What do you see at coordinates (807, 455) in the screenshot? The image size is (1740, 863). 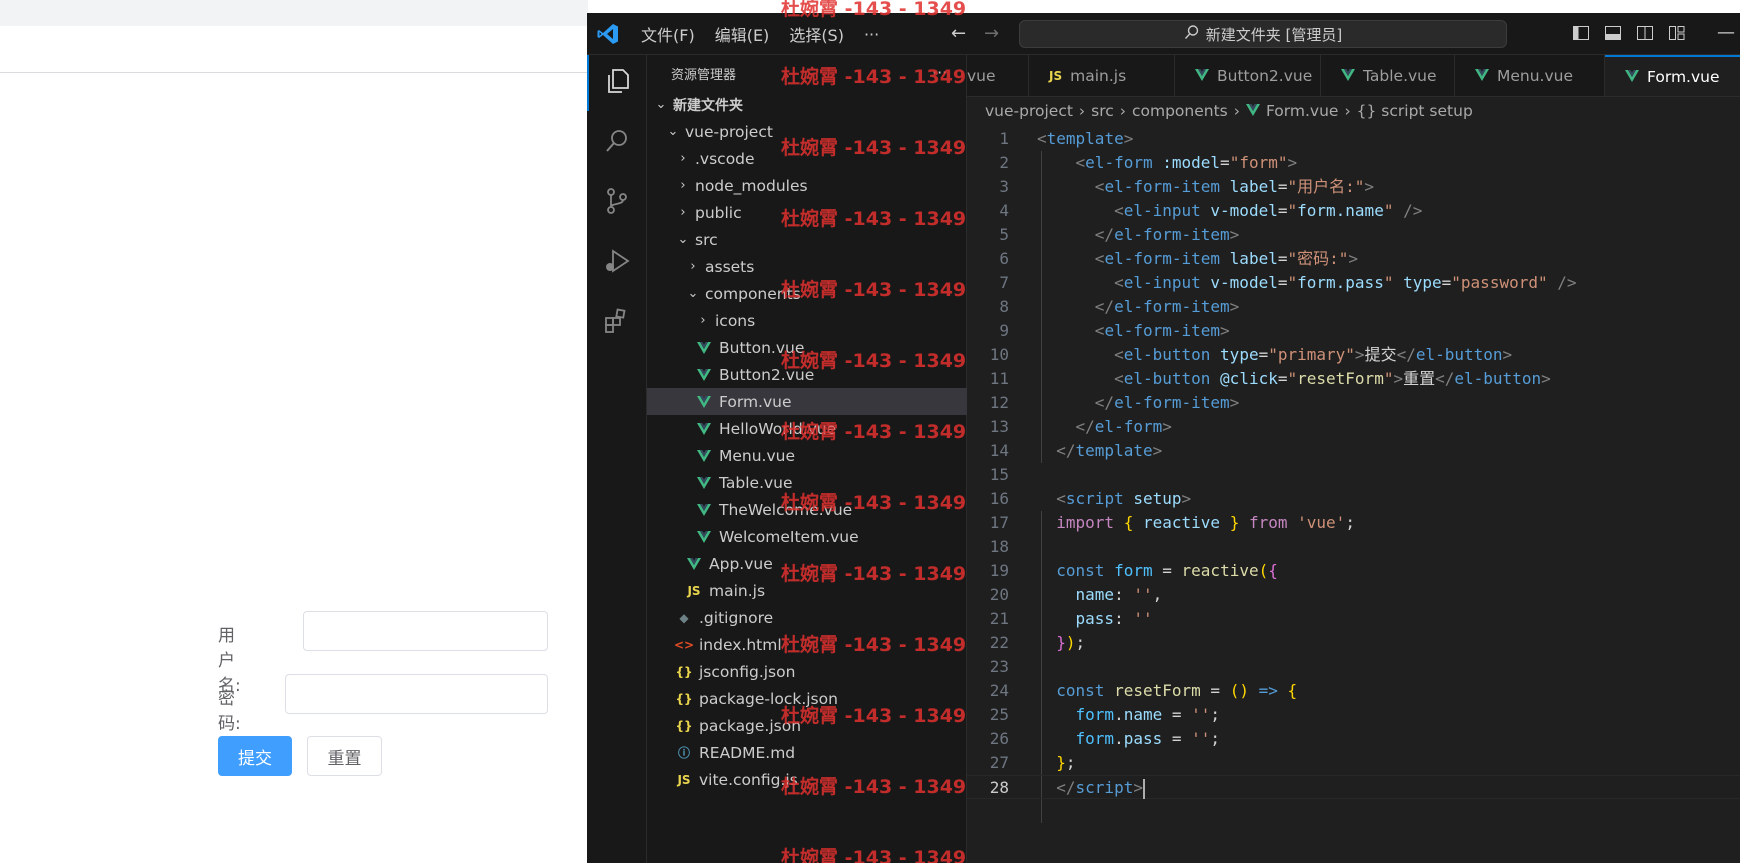 I see `tree-item-menu-vue: Menu.vue` at bounding box center [807, 455].